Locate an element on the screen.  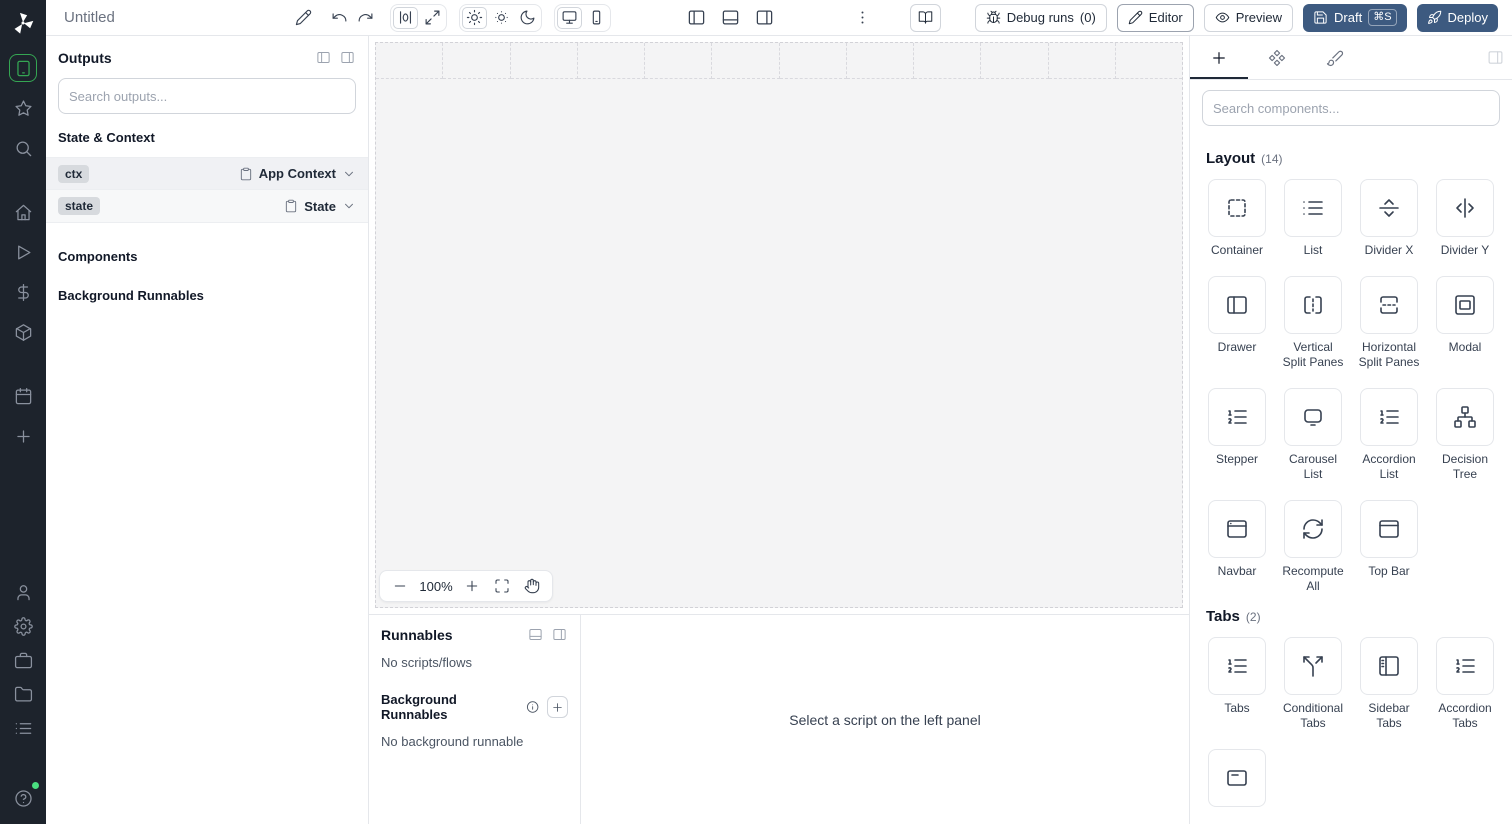
windmill-logo is located at coordinates (23, 23).